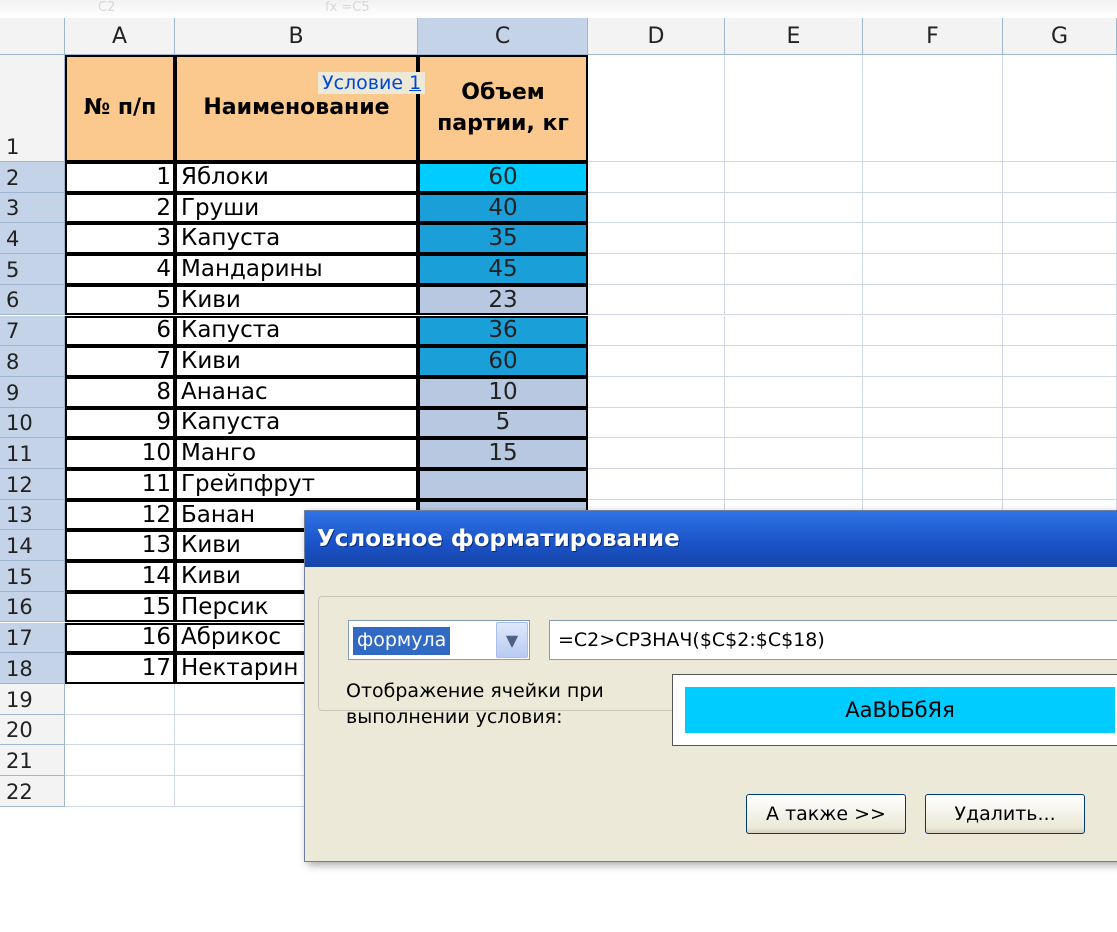 Image resolution: width=1117 pixels, height=932 pixels. I want to click on cell-name: Киви, so click(296, 300).